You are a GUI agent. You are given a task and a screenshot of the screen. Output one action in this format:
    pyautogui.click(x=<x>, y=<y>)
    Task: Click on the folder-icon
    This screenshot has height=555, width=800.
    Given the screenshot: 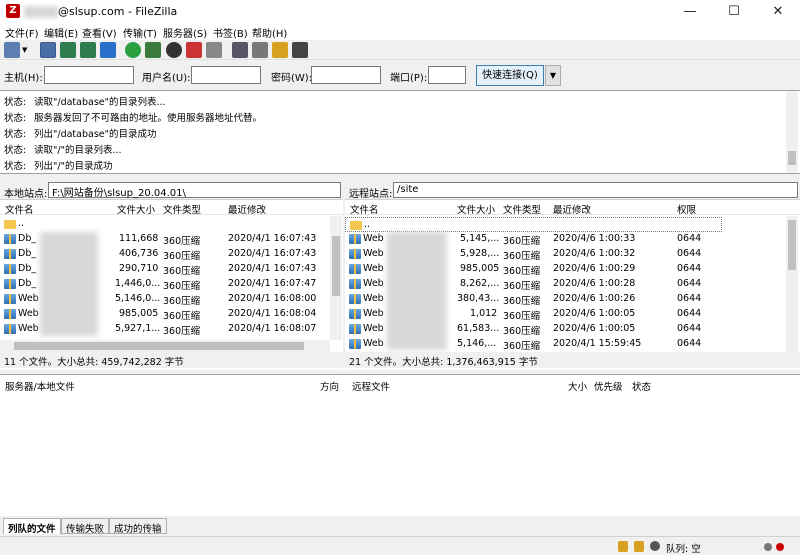 What is the action you would take?
    pyautogui.click(x=10, y=224)
    